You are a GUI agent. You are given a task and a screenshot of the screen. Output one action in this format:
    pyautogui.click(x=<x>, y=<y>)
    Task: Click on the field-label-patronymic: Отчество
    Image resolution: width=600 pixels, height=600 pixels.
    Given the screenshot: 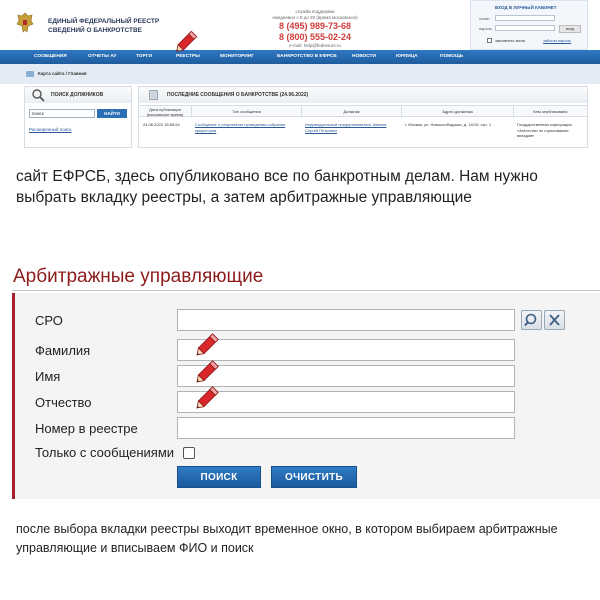 What is the action you would take?
    pyautogui.click(x=63, y=402)
    